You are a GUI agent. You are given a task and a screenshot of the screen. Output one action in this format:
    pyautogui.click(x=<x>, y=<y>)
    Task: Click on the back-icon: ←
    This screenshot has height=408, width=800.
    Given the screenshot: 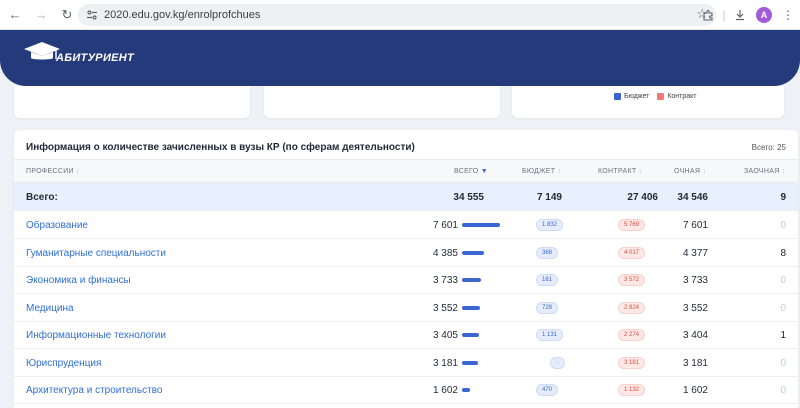 What is the action you would take?
    pyautogui.click(x=15, y=15)
    